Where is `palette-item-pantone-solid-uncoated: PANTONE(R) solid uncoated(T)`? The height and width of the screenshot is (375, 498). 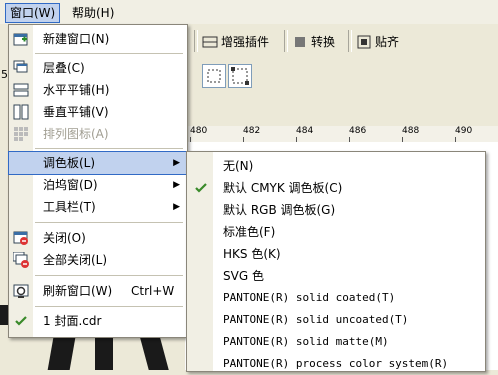 palette-item-pantone-solid-uncoated: PANTONE(R) solid uncoated(T) is located at coordinates (336, 320).